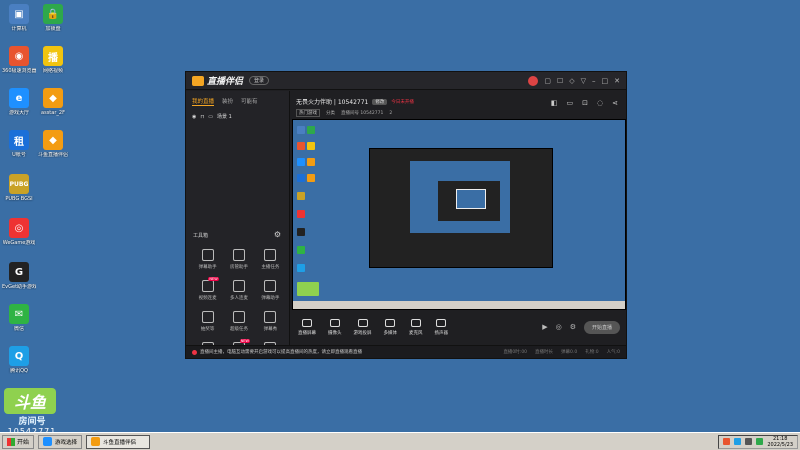 This screenshot has height=450, width=800. Describe the element at coordinates (19, 318) in the screenshot. I see `desktop-icon: ✉ 微信` at that location.